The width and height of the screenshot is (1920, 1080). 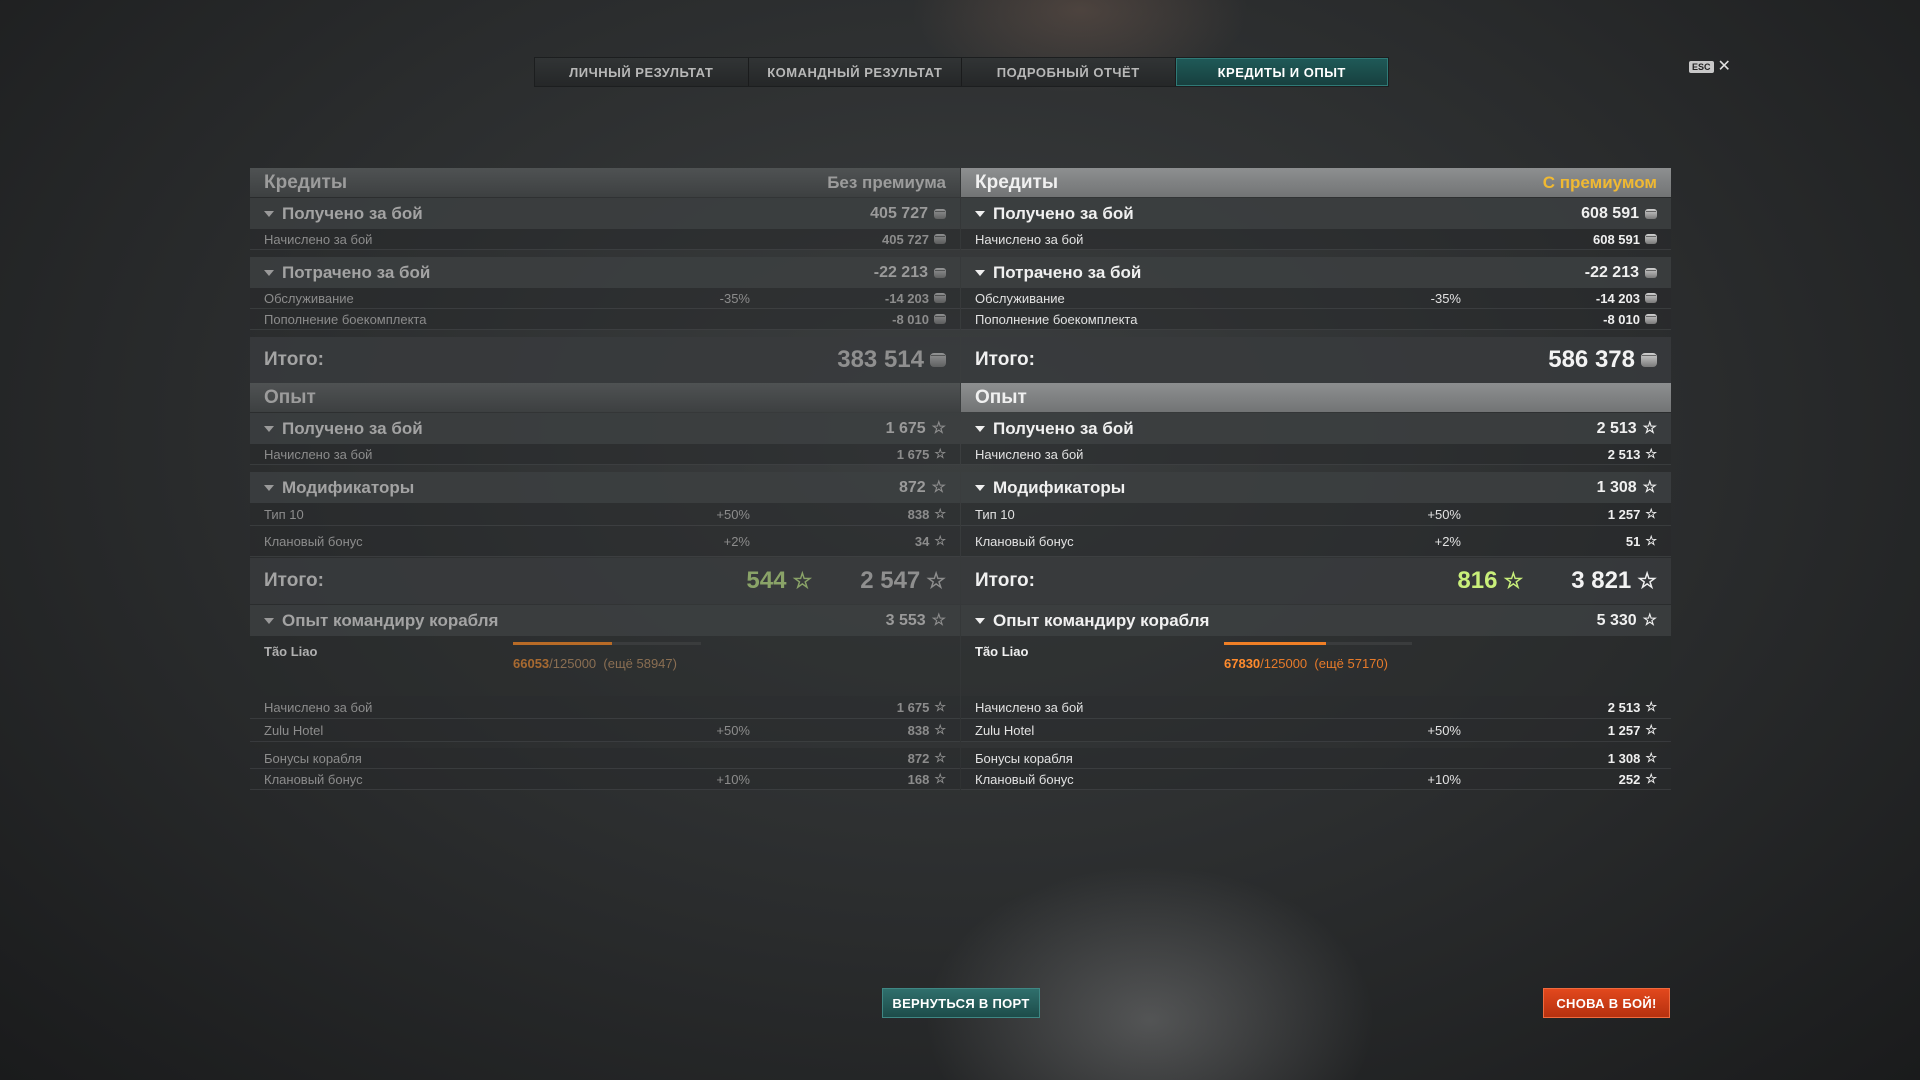 I want to click on section-title: Опыт, so click(x=1001, y=397).